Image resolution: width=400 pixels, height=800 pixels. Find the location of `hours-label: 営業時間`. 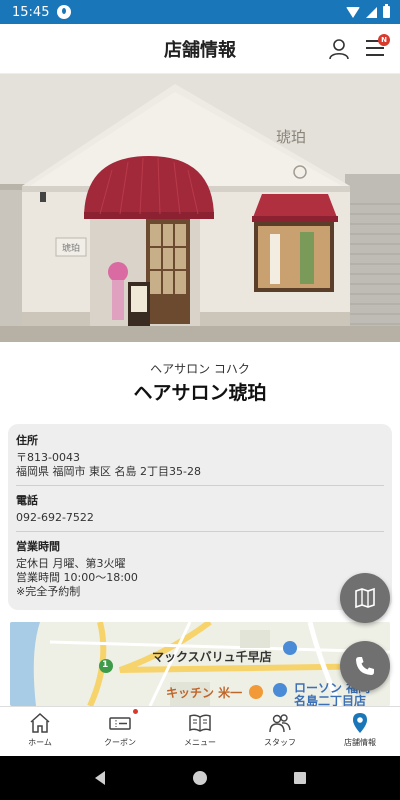

hours-label: 営業時間 is located at coordinates (38, 546).